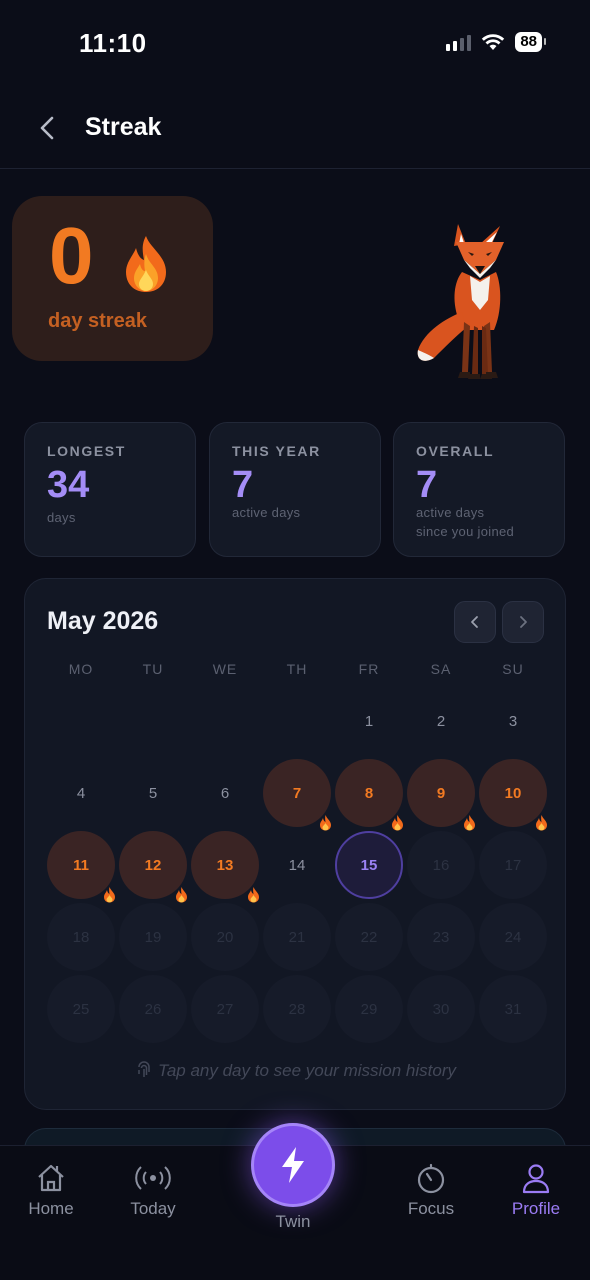 This screenshot has height=1280, width=590. I want to click on calendar-day-number: 8, so click(369, 793).